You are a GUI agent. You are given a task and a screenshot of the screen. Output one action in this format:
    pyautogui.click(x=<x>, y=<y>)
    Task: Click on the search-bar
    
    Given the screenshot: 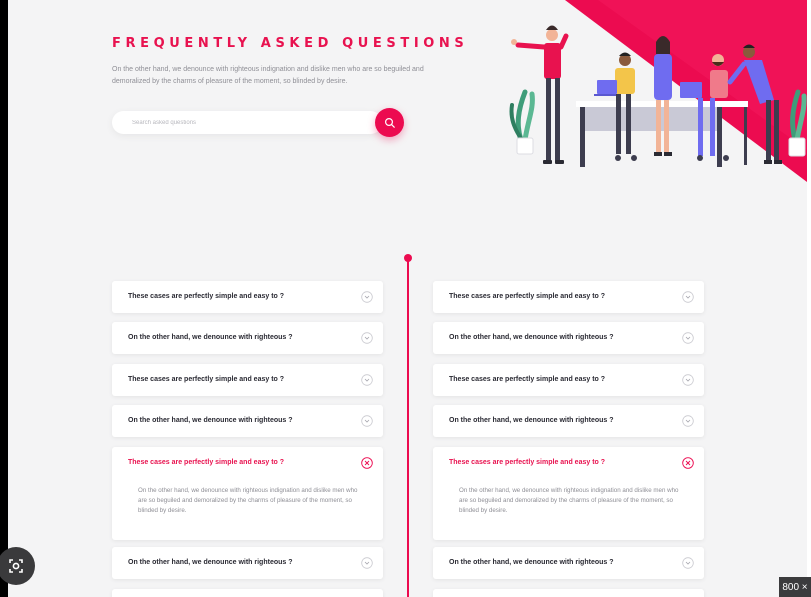 What is the action you would take?
    pyautogui.click(x=247, y=123)
    